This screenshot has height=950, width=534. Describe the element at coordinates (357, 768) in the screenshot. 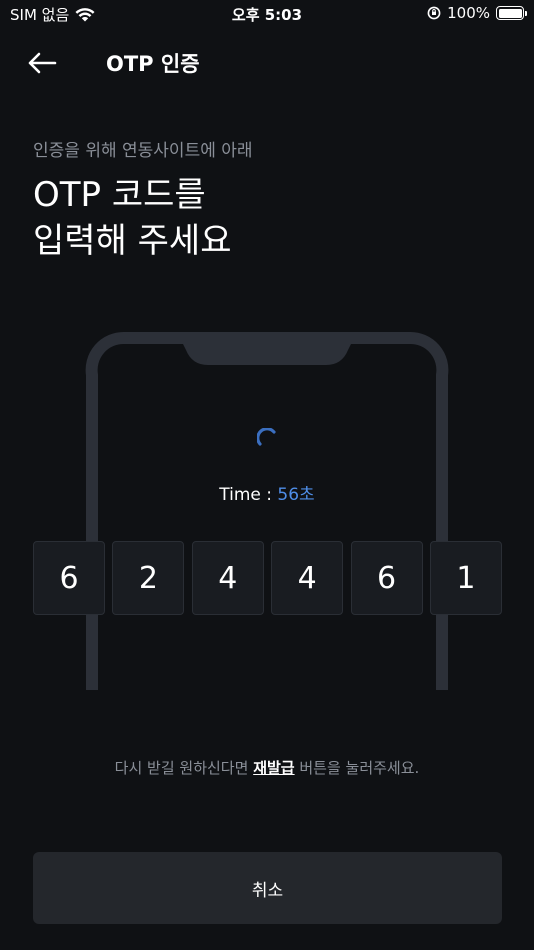

I see `hint-suffix: 버튼을 눌러주세요.` at that location.